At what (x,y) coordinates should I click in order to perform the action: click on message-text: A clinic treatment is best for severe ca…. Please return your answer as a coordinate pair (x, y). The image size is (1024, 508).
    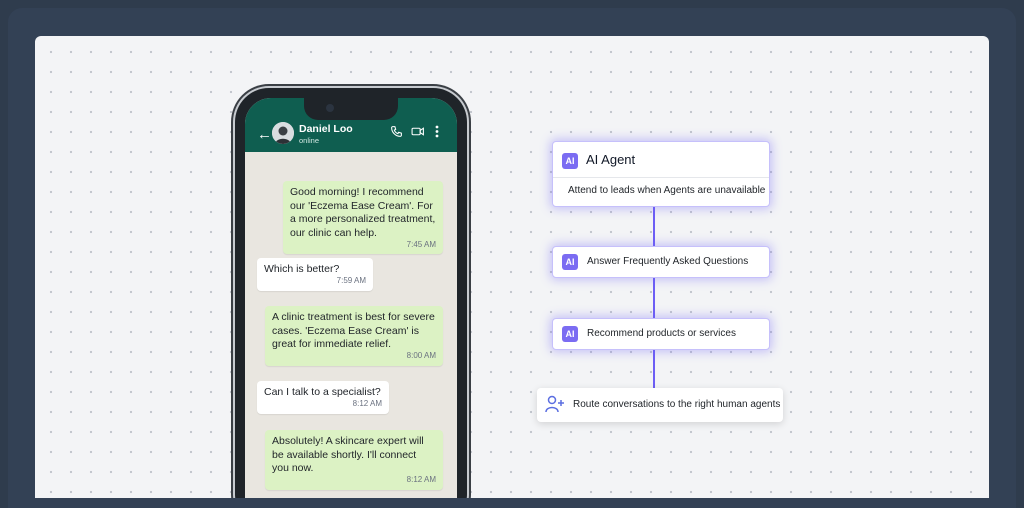
    Looking at the image, I should click on (353, 330).